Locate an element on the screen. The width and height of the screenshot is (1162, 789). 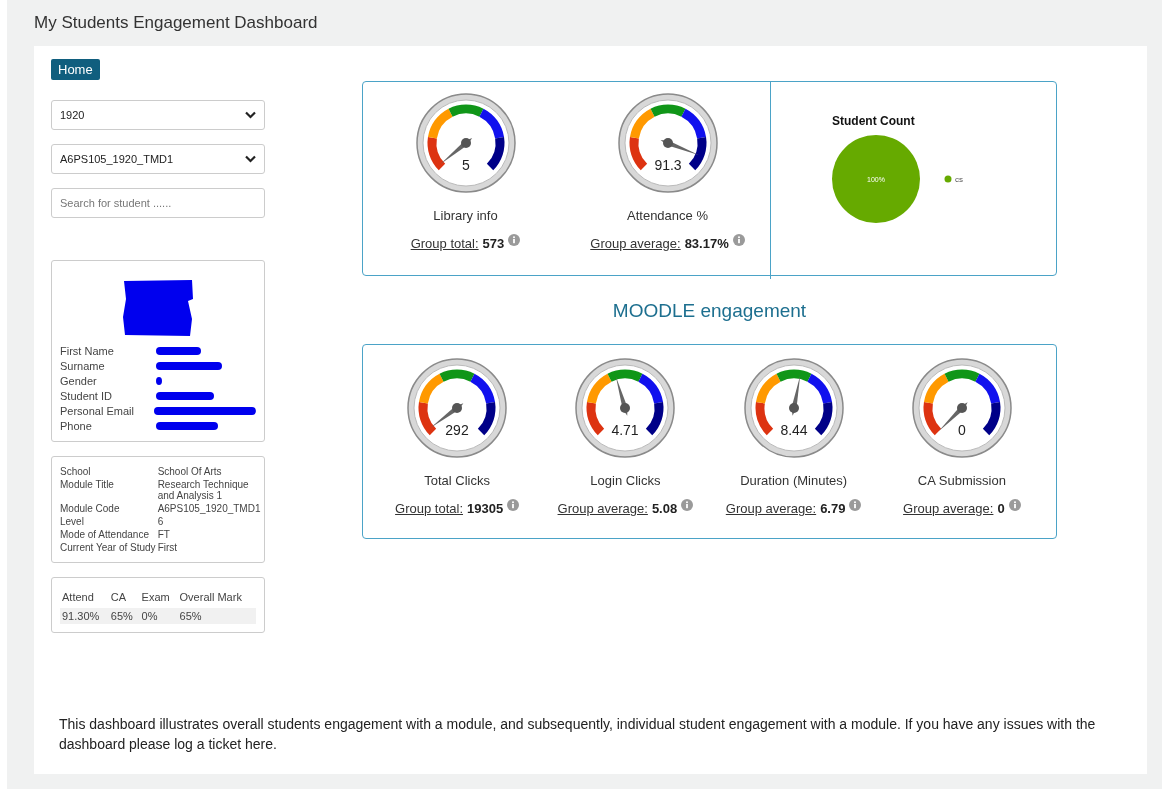
group-value: 83.17% is located at coordinates (706, 243).